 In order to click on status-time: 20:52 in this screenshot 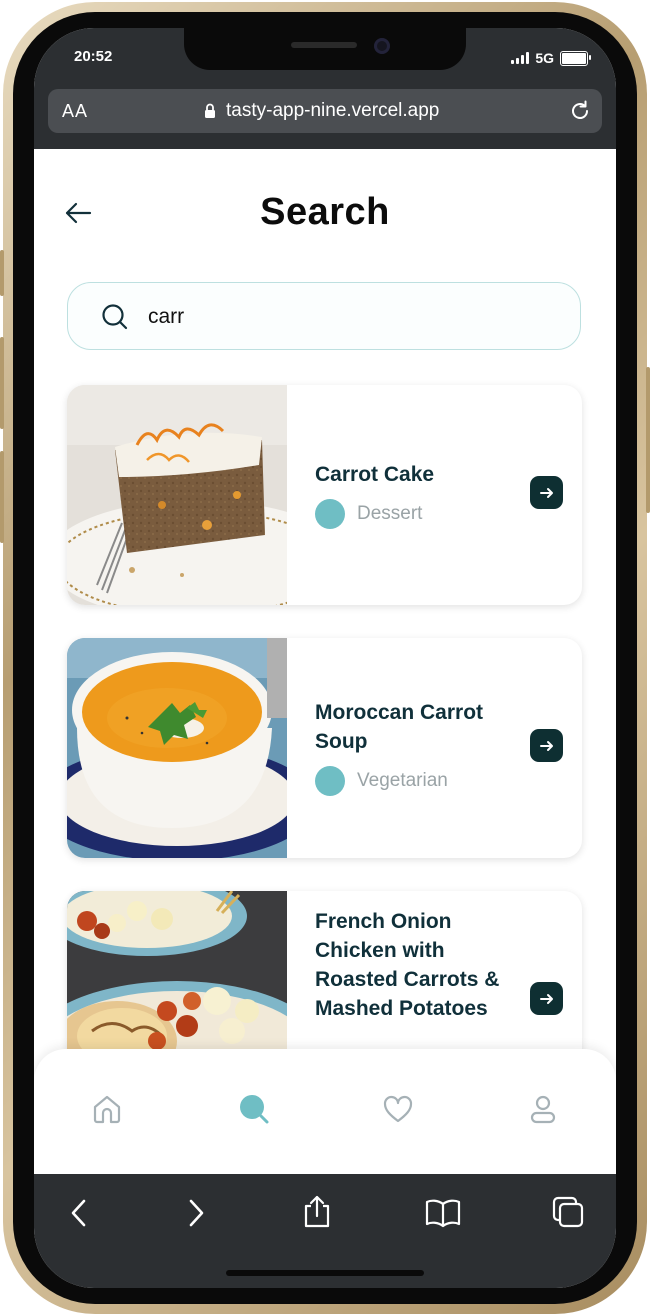, I will do `click(93, 56)`.